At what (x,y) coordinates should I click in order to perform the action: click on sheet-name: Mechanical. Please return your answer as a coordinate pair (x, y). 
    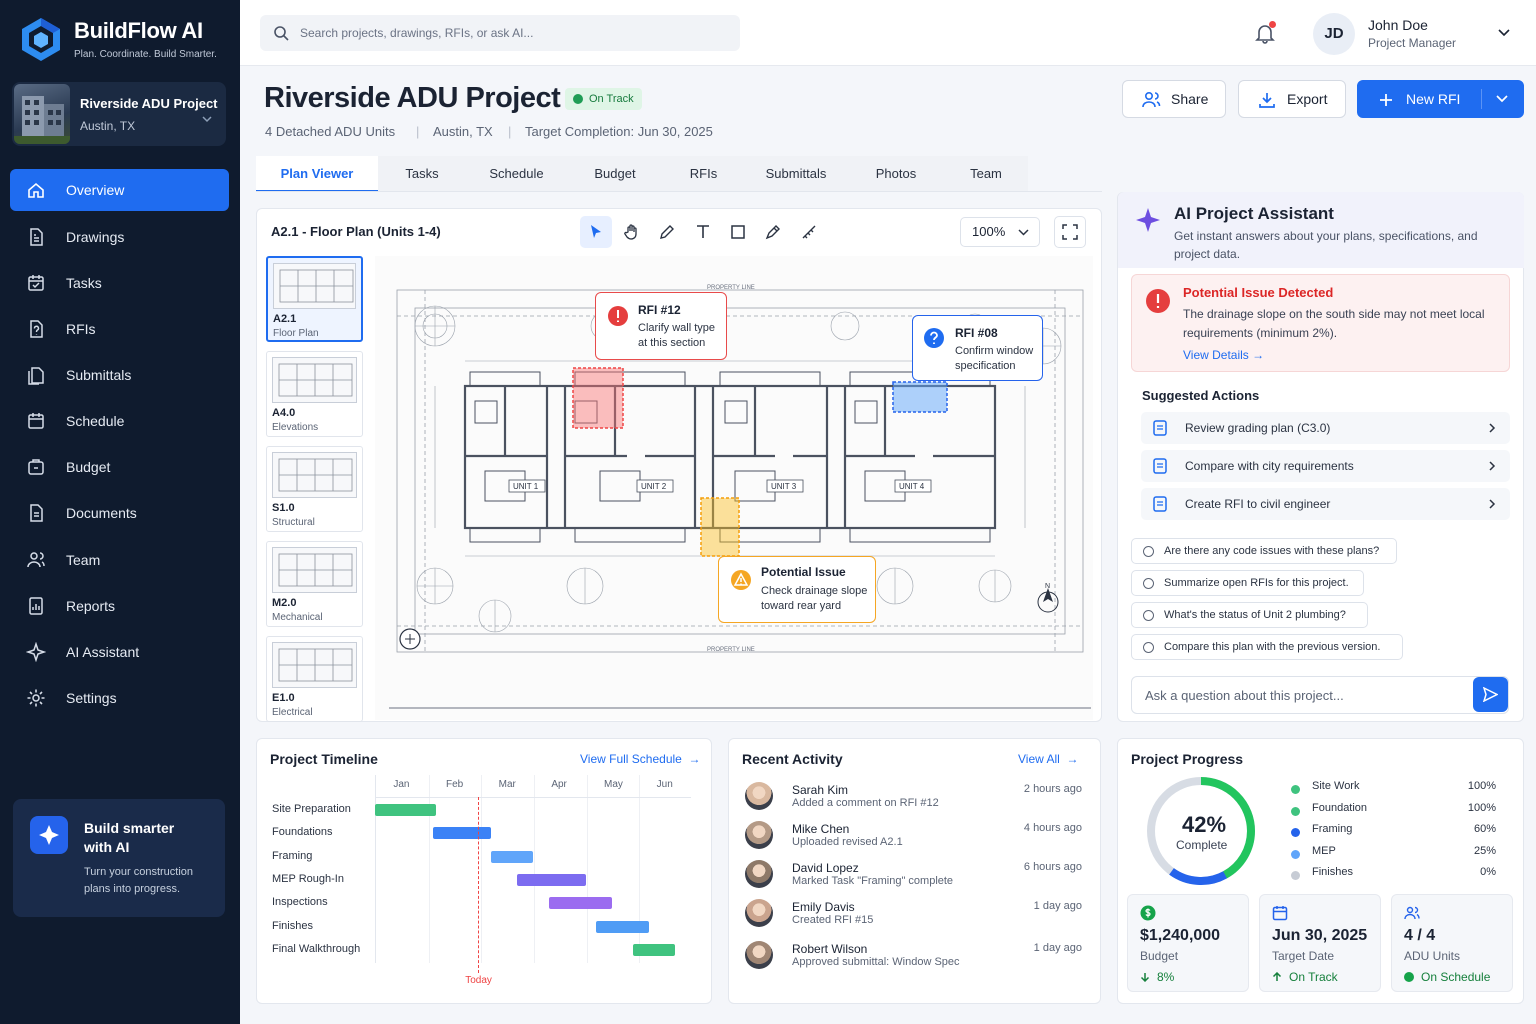
    Looking at the image, I should click on (297, 617).